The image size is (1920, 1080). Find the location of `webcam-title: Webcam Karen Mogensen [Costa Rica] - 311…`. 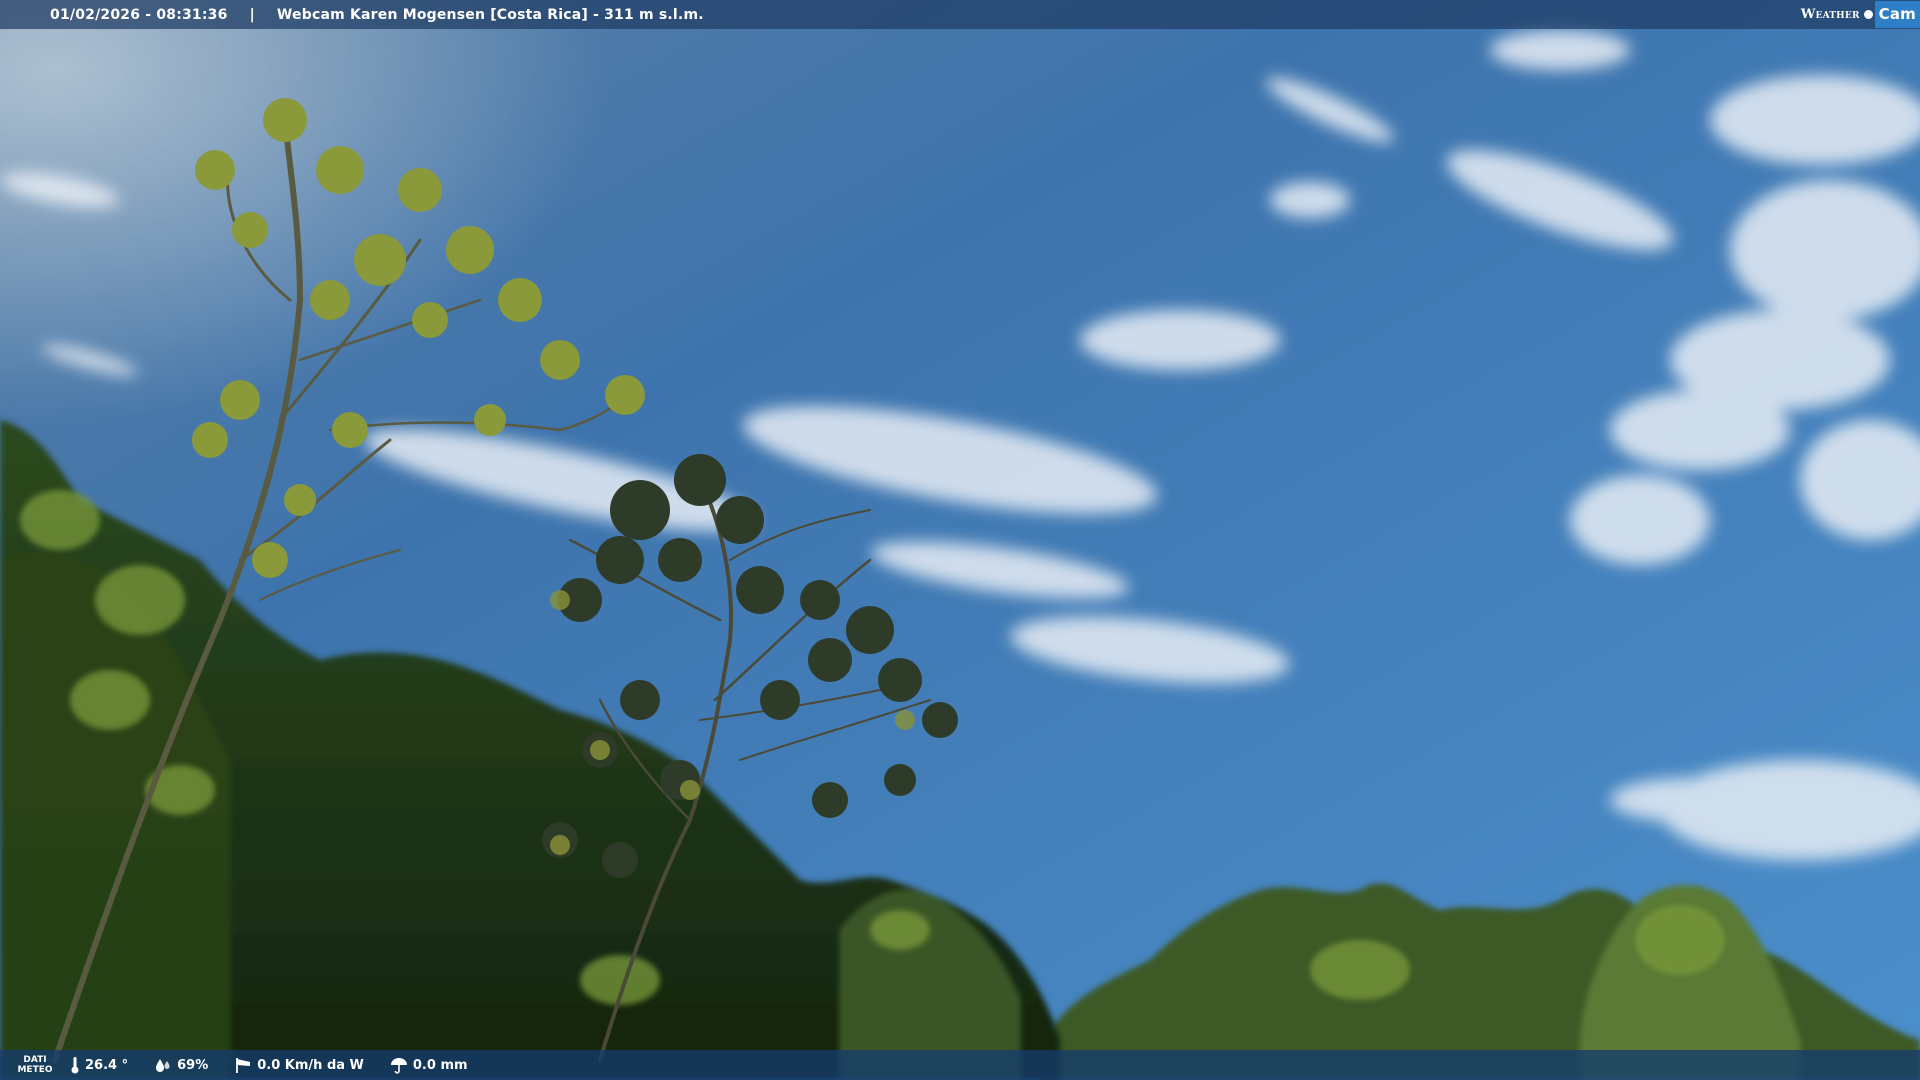

webcam-title: Webcam Karen Mogensen [Costa Rica] - 311… is located at coordinates (490, 14).